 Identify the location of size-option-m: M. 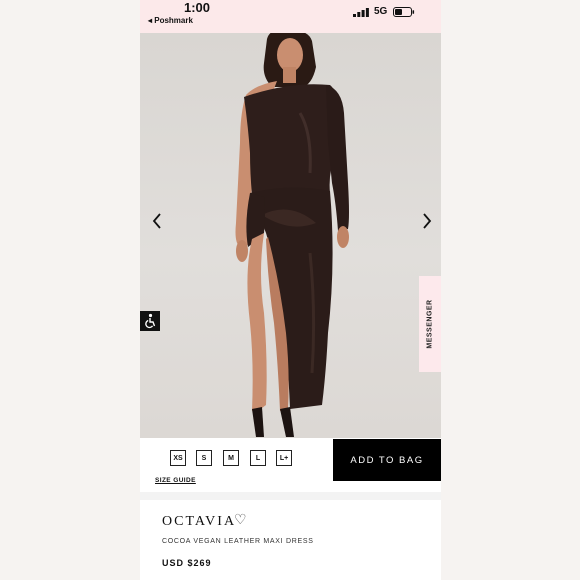
(231, 458).